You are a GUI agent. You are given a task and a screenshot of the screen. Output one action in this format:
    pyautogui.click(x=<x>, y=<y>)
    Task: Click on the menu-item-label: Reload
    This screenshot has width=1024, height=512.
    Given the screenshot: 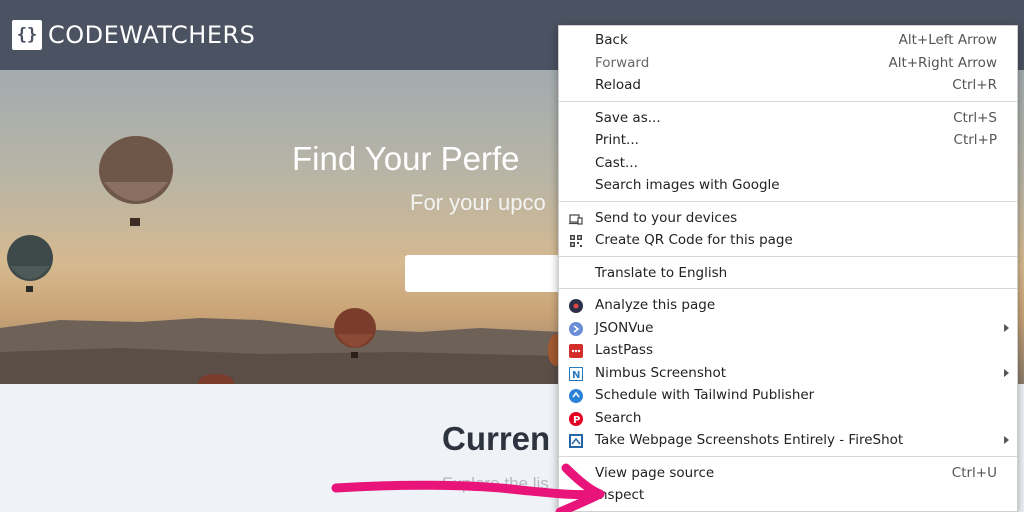 What is the action you would take?
    pyautogui.click(x=618, y=85)
    